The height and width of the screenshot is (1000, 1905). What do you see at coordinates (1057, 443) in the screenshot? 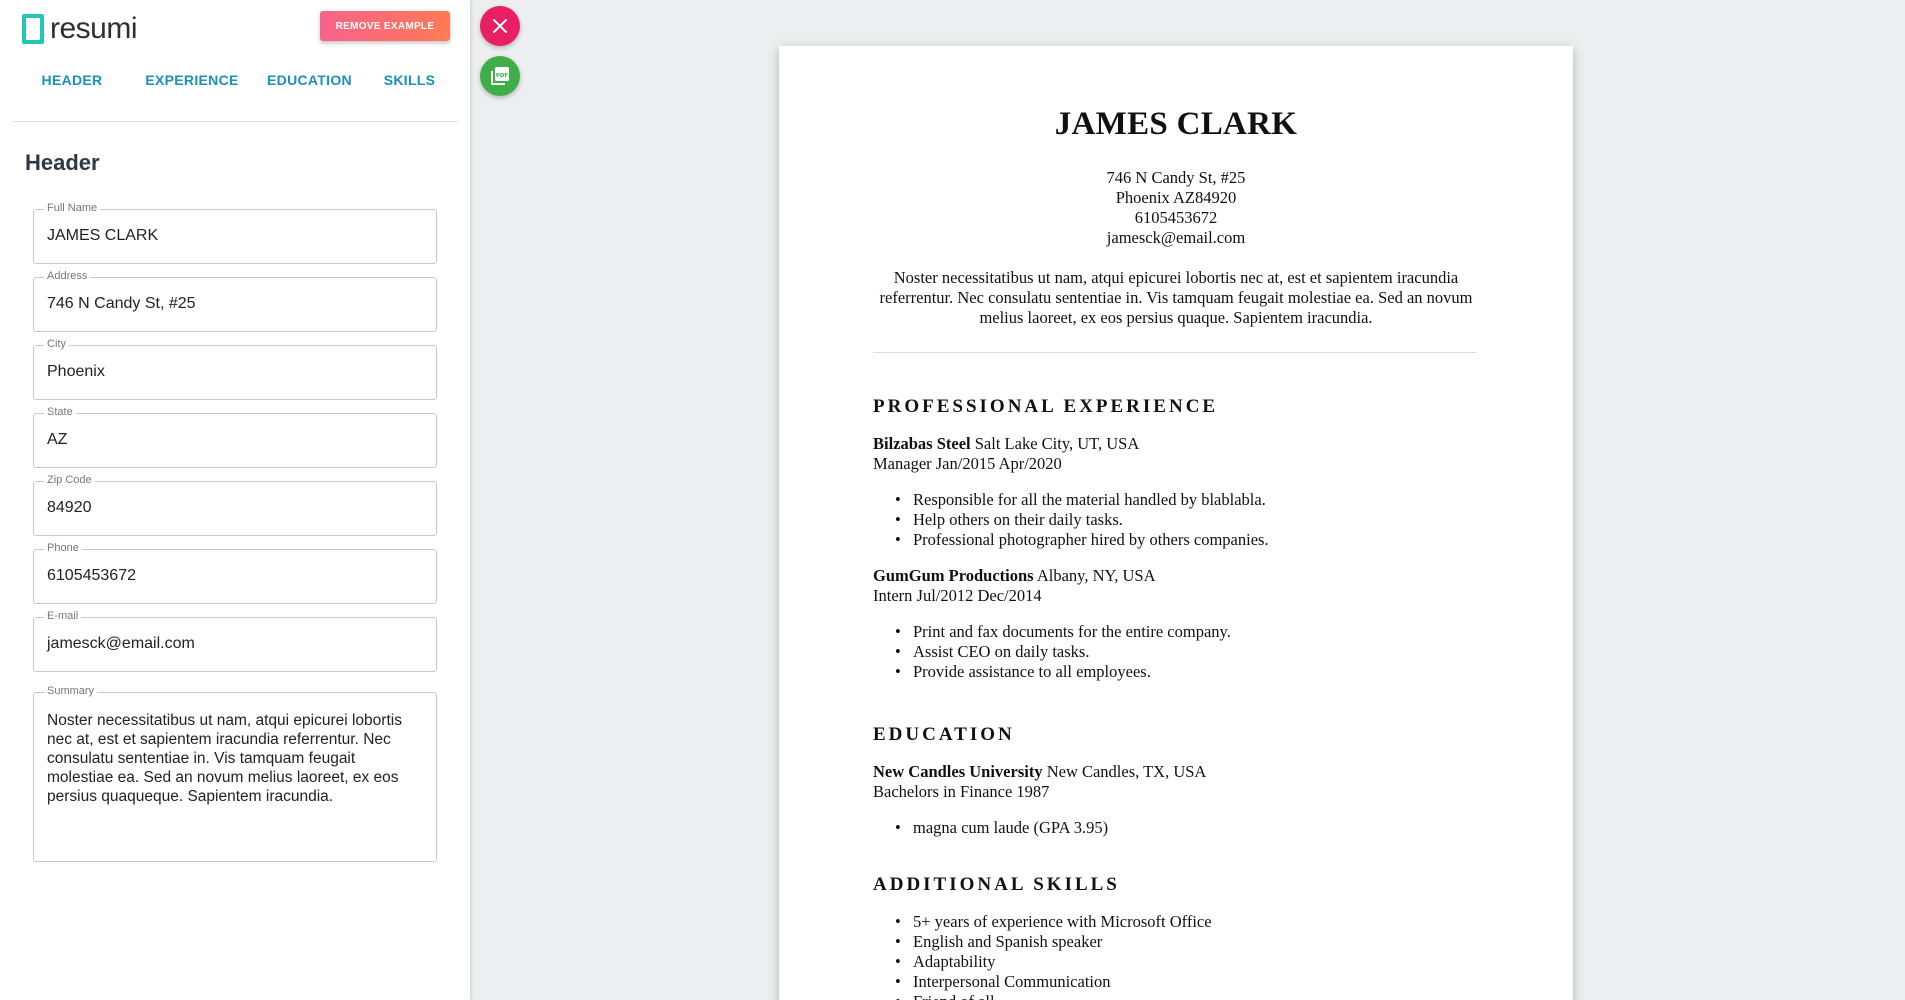
I see `company-location: Salt Lake City, UT, USA` at bounding box center [1057, 443].